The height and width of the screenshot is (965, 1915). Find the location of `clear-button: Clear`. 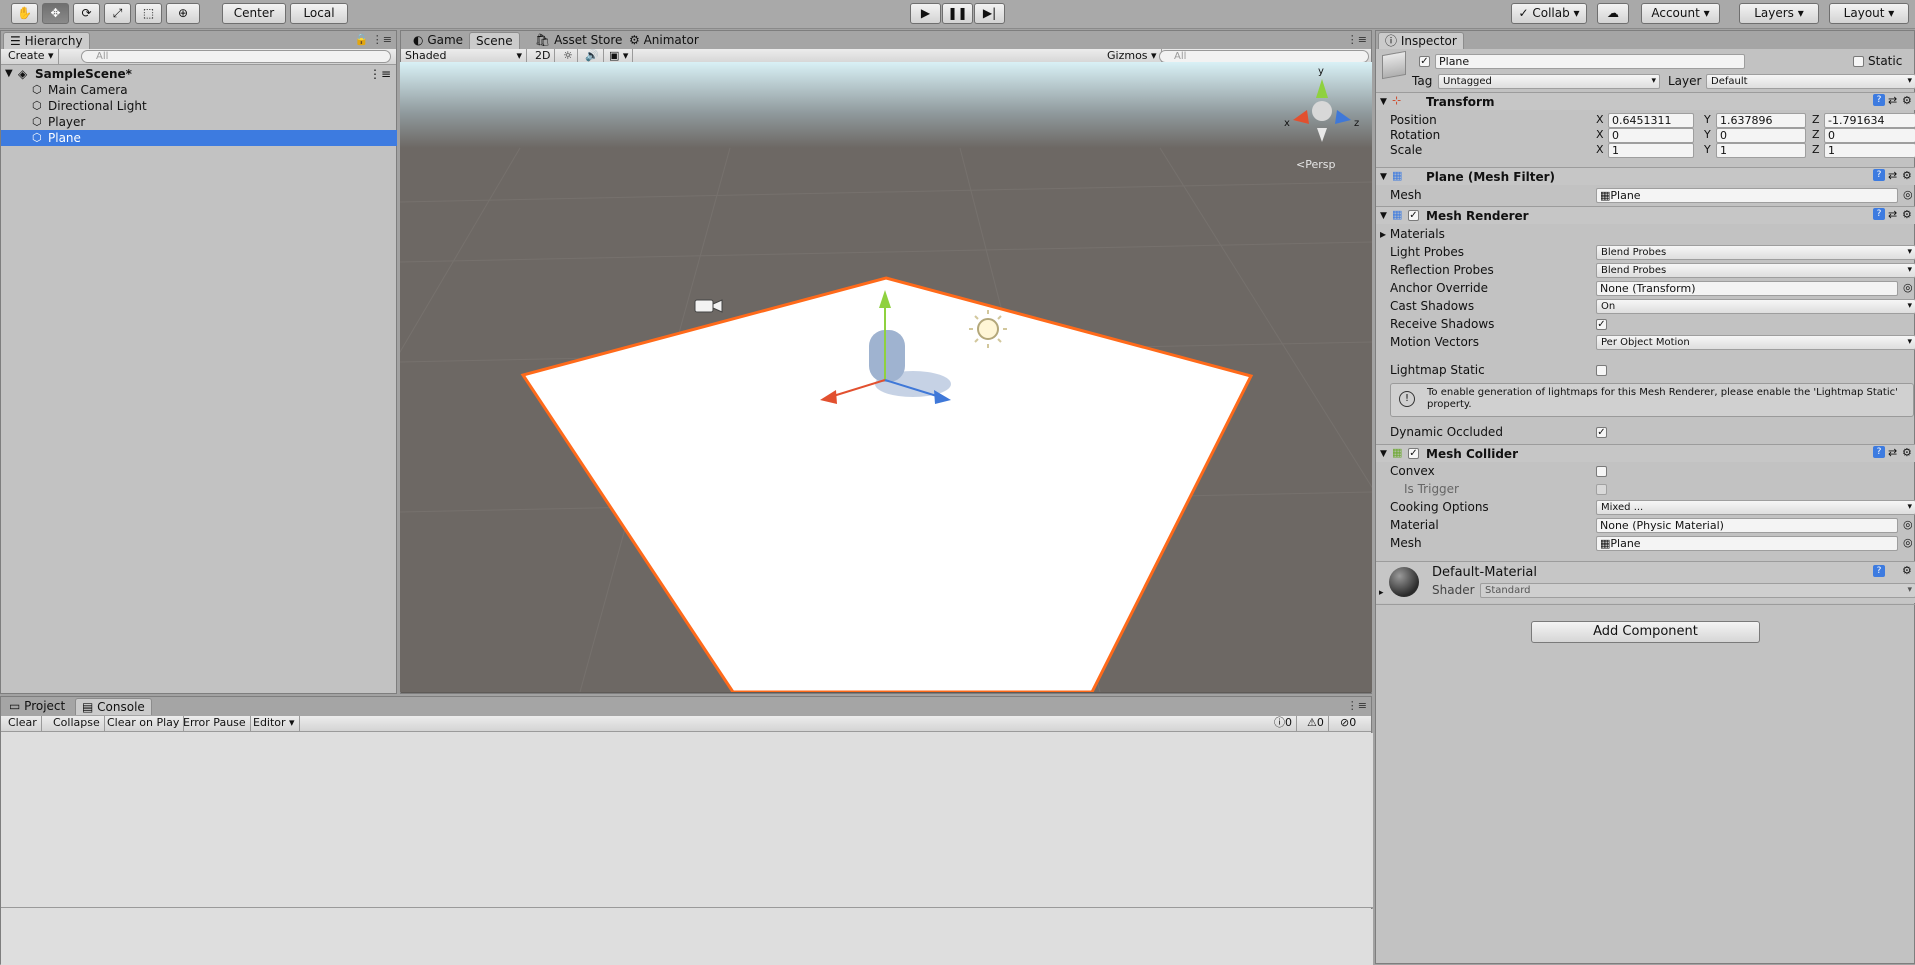

clear-button: Clear is located at coordinates (23, 723).